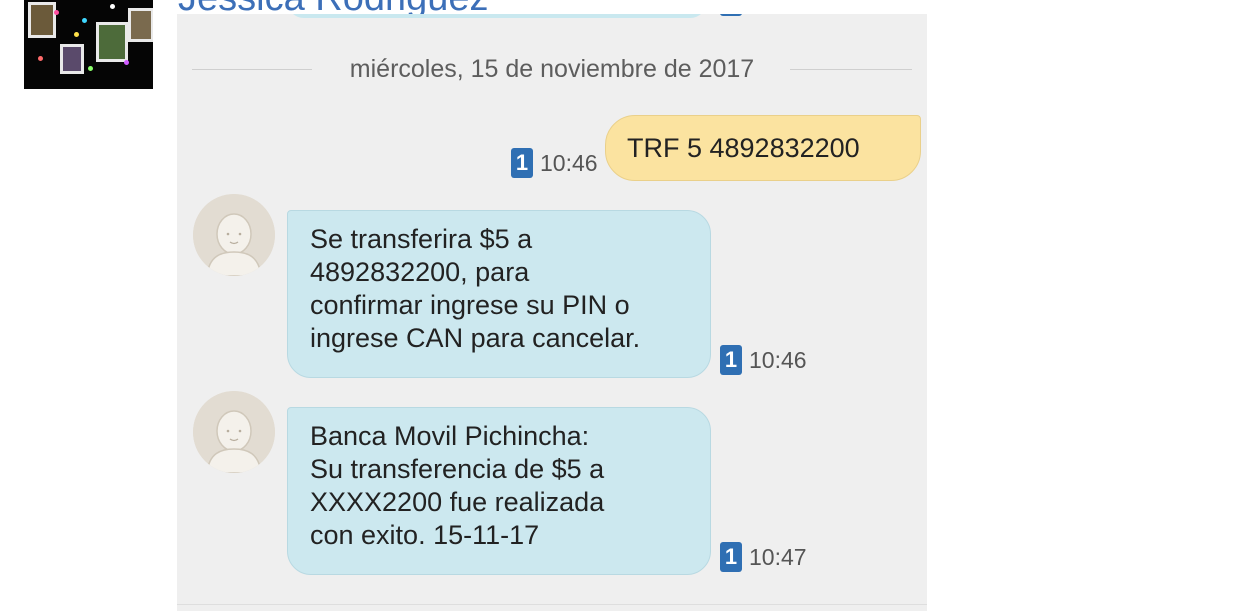  I want to click on separator-line, so click(851, 69).